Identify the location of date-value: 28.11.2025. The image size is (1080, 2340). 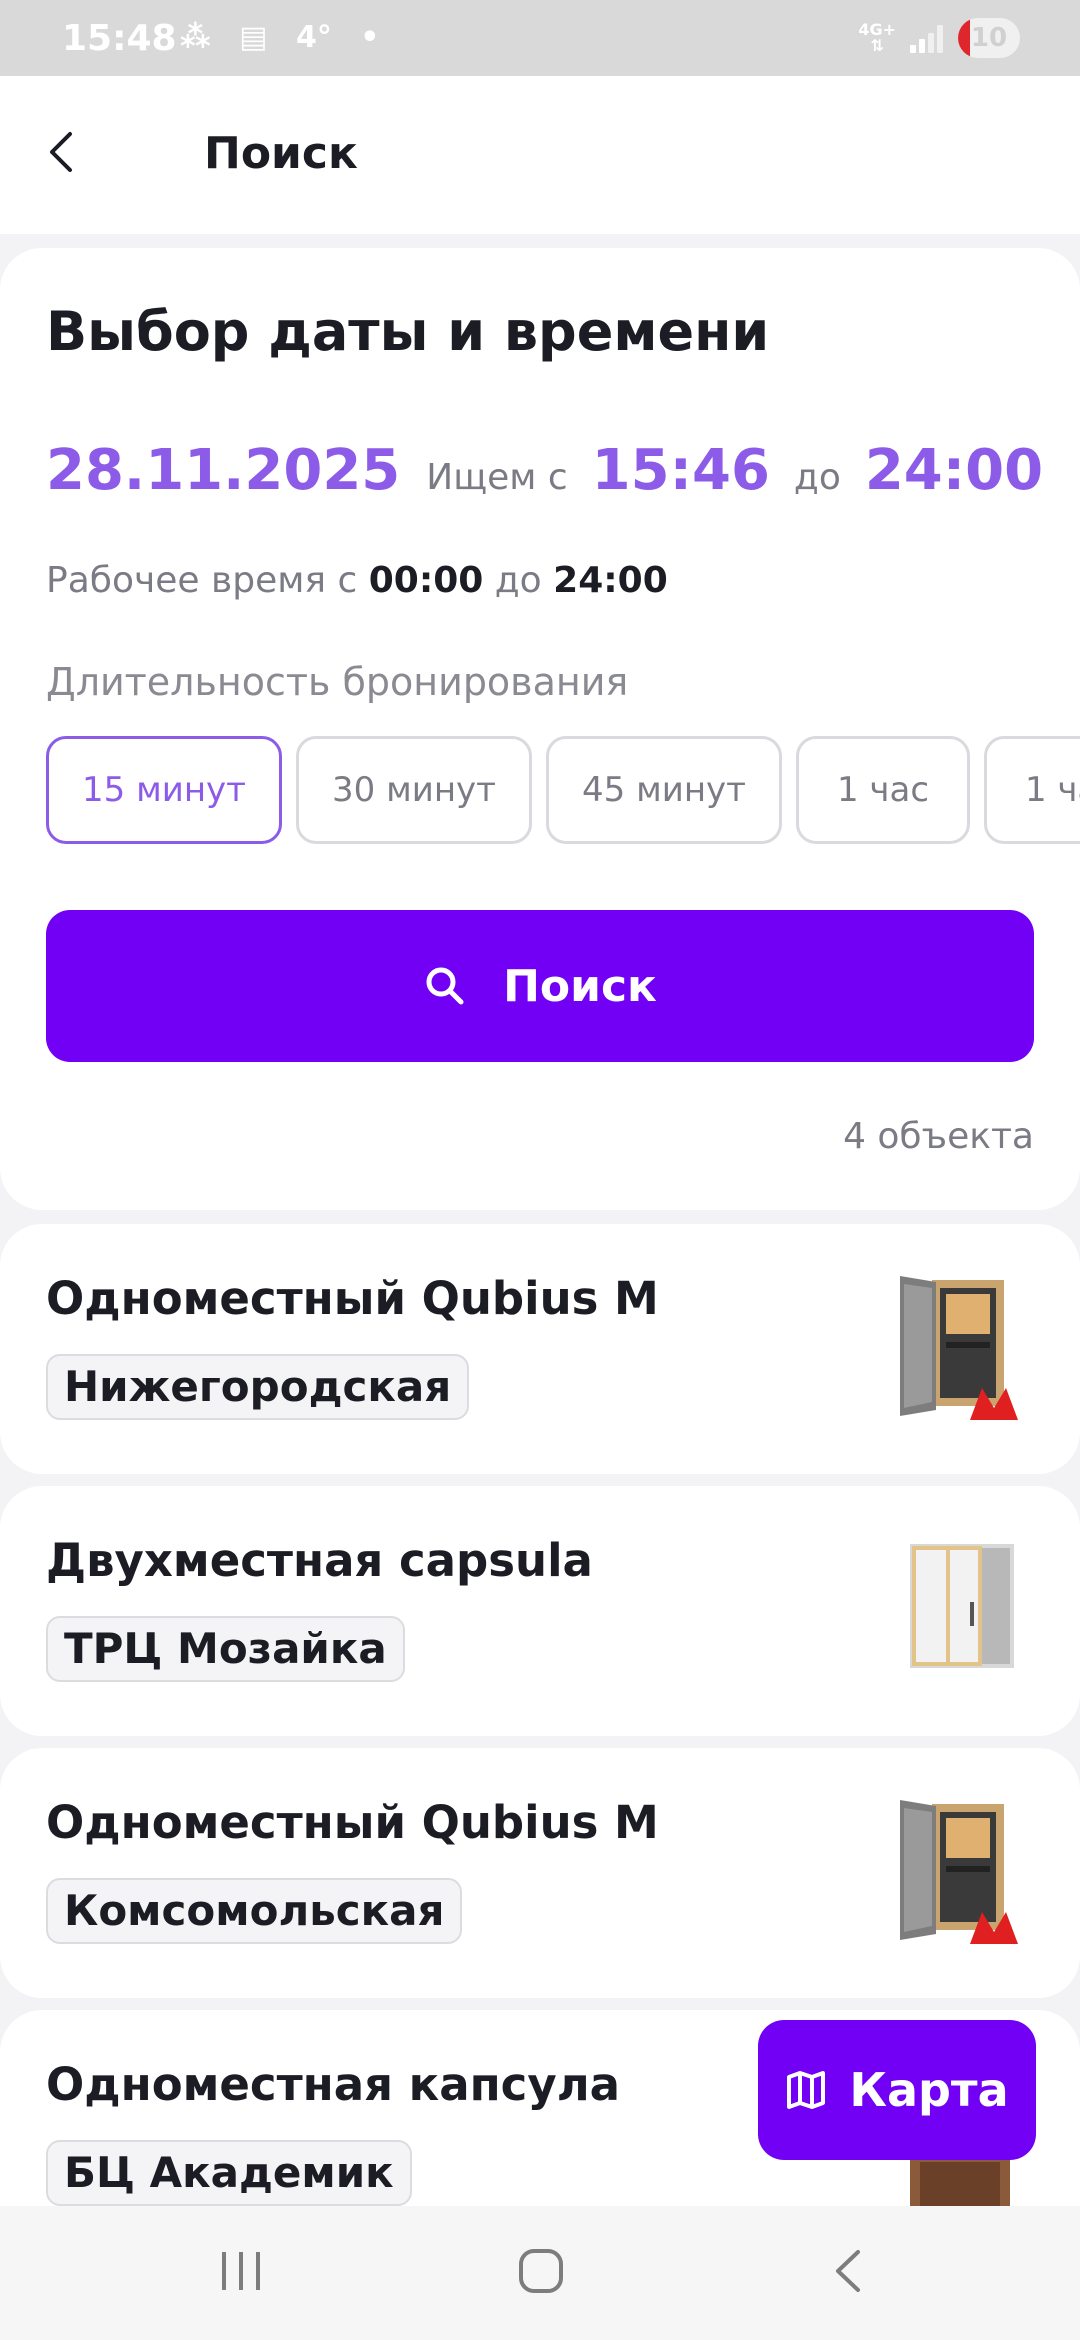
(223, 470).